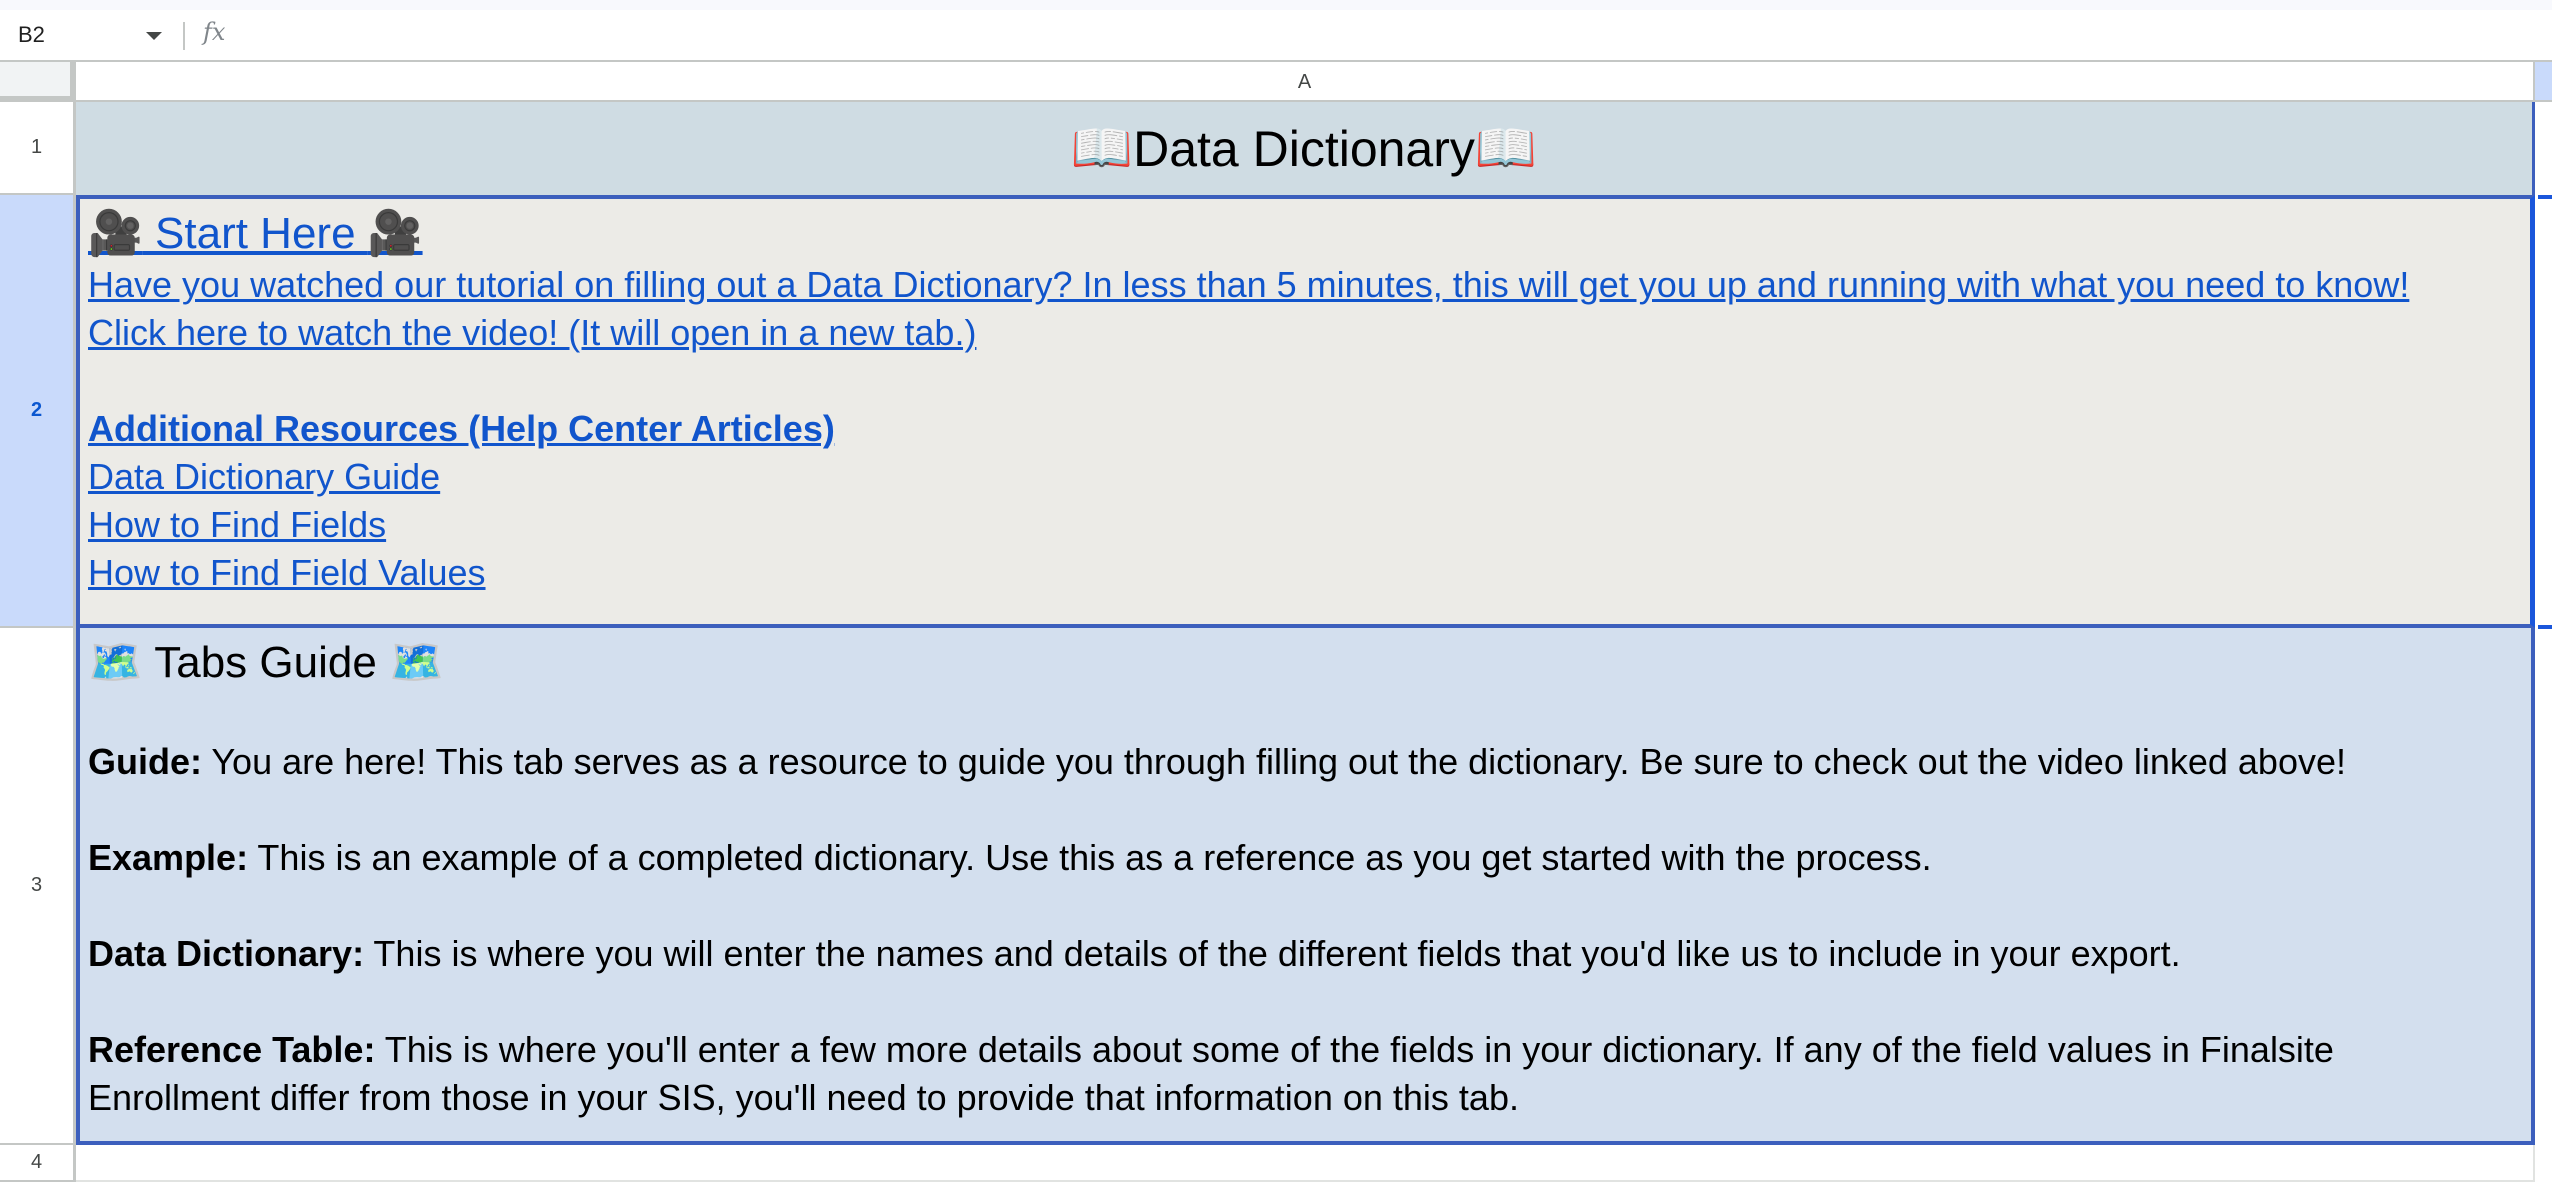 The image size is (2552, 1182). I want to click on cell-a1-title: 📖 Data Dictionary 📖, so click(1305, 148).